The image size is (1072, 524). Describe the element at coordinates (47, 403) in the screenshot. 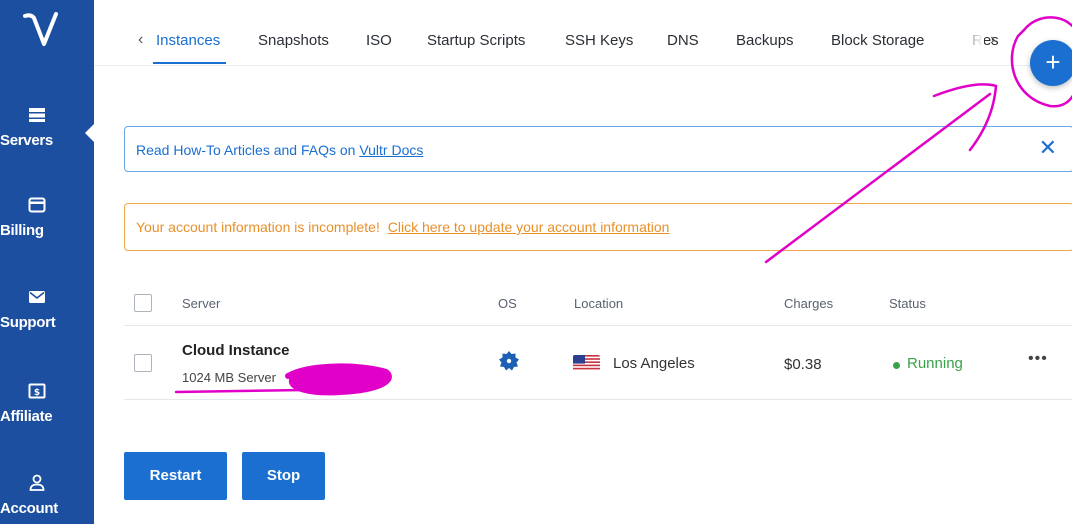

I see `sidebar-item-affiliate: $ Affiliate` at that location.